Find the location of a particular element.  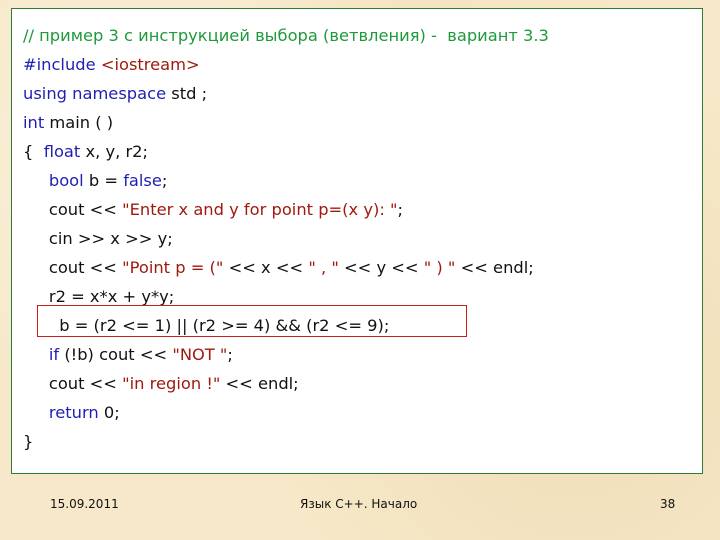

footer-page-number: 38 is located at coordinates (668, 504).